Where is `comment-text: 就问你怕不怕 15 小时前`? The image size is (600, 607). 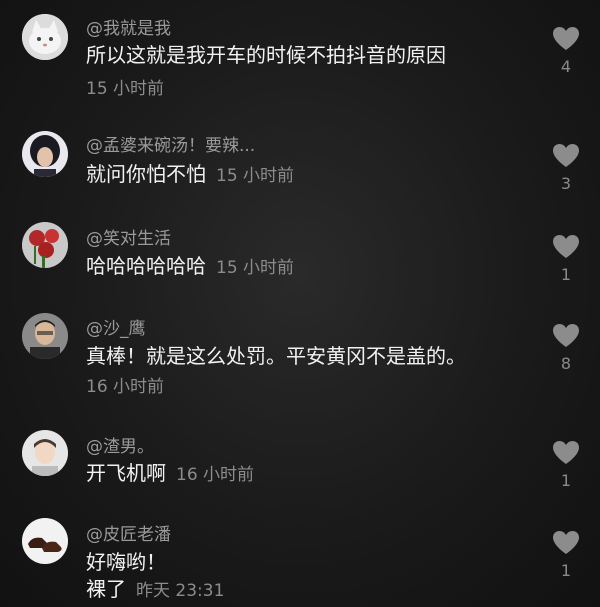
comment-text: 就问你怕不怕 15 小时前 is located at coordinates (190, 175).